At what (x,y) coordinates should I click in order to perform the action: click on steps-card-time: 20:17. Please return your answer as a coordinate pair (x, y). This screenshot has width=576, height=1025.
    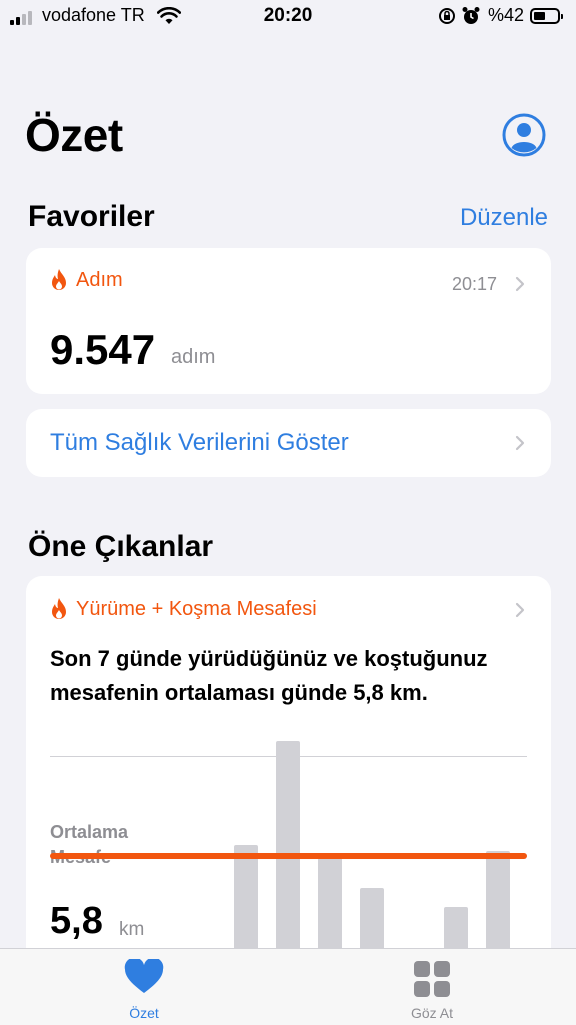
    Looking at the image, I should click on (474, 284).